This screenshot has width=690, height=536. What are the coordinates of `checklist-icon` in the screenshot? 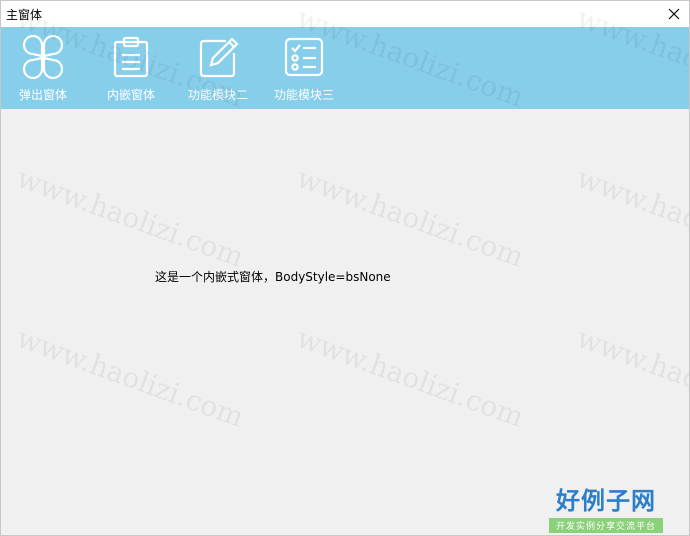 It's located at (304, 57).